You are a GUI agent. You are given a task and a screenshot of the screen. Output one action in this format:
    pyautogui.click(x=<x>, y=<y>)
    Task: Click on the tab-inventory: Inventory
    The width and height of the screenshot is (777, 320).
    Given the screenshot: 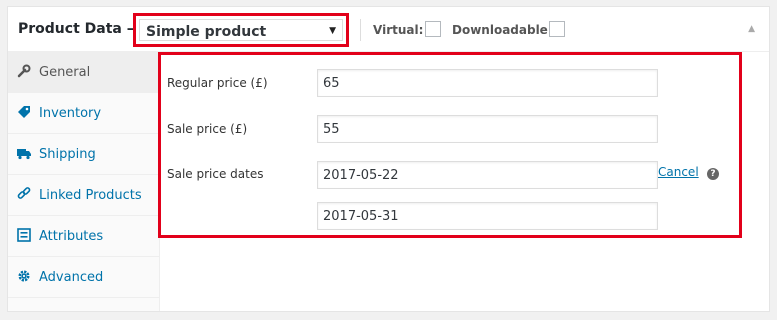 What is the action you would take?
    pyautogui.click(x=83, y=113)
    